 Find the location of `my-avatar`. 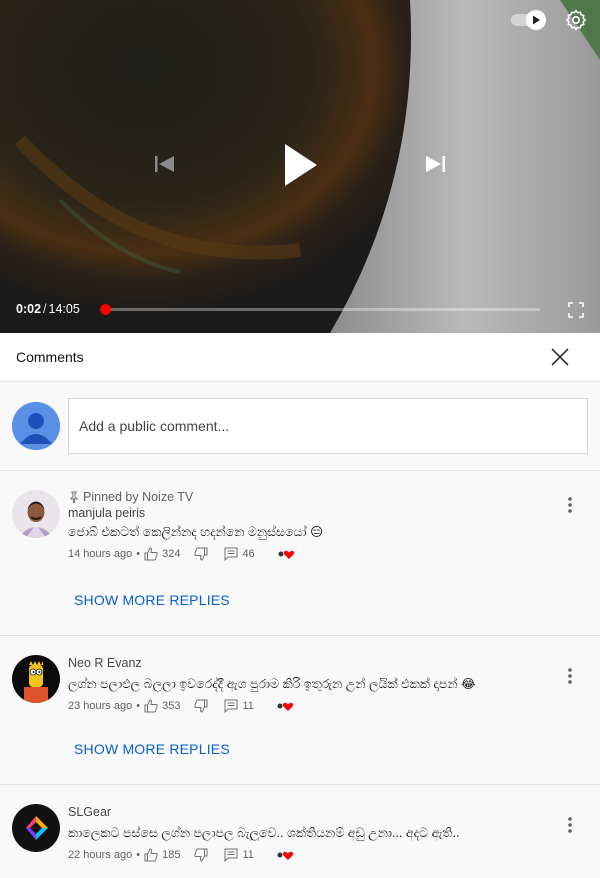

my-avatar is located at coordinates (36, 426).